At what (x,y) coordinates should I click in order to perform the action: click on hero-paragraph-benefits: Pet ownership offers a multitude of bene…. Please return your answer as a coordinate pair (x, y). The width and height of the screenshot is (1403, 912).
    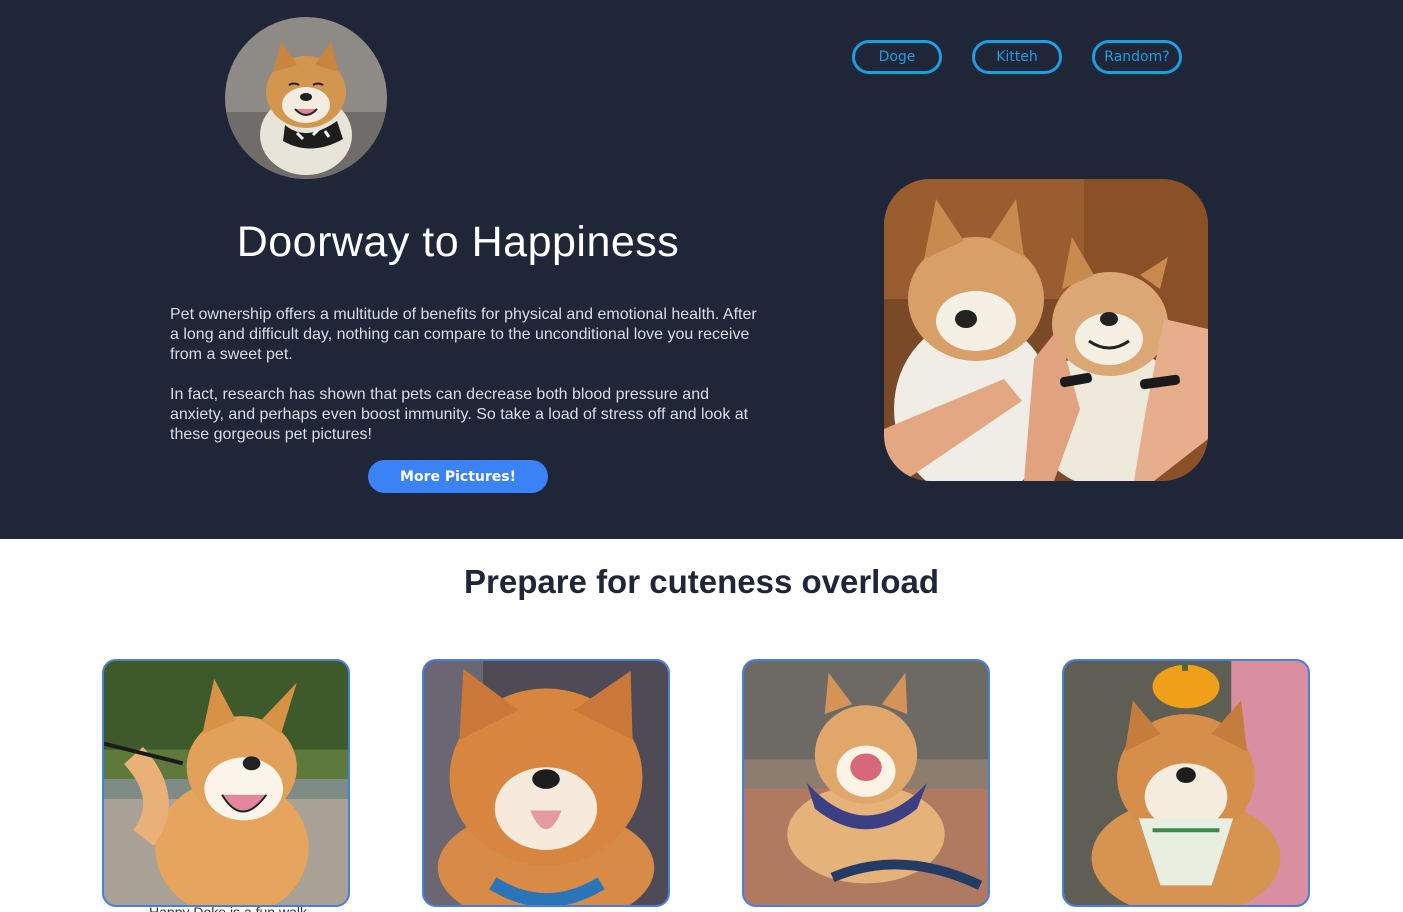
    Looking at the image, I should click on (463, 334).